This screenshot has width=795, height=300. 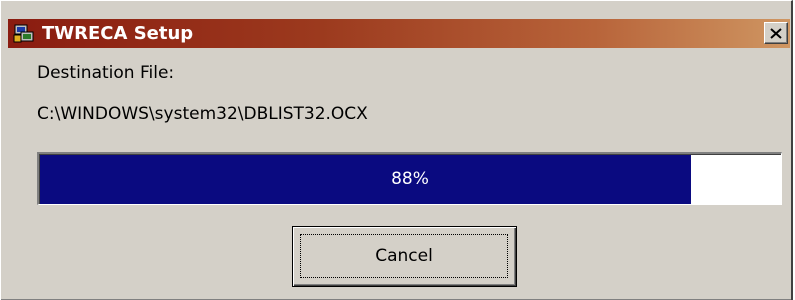 What do you see at coordinates (24, 33) in the screenshot?
I see `setup-installer-icon` at bounding box center [24, 33].